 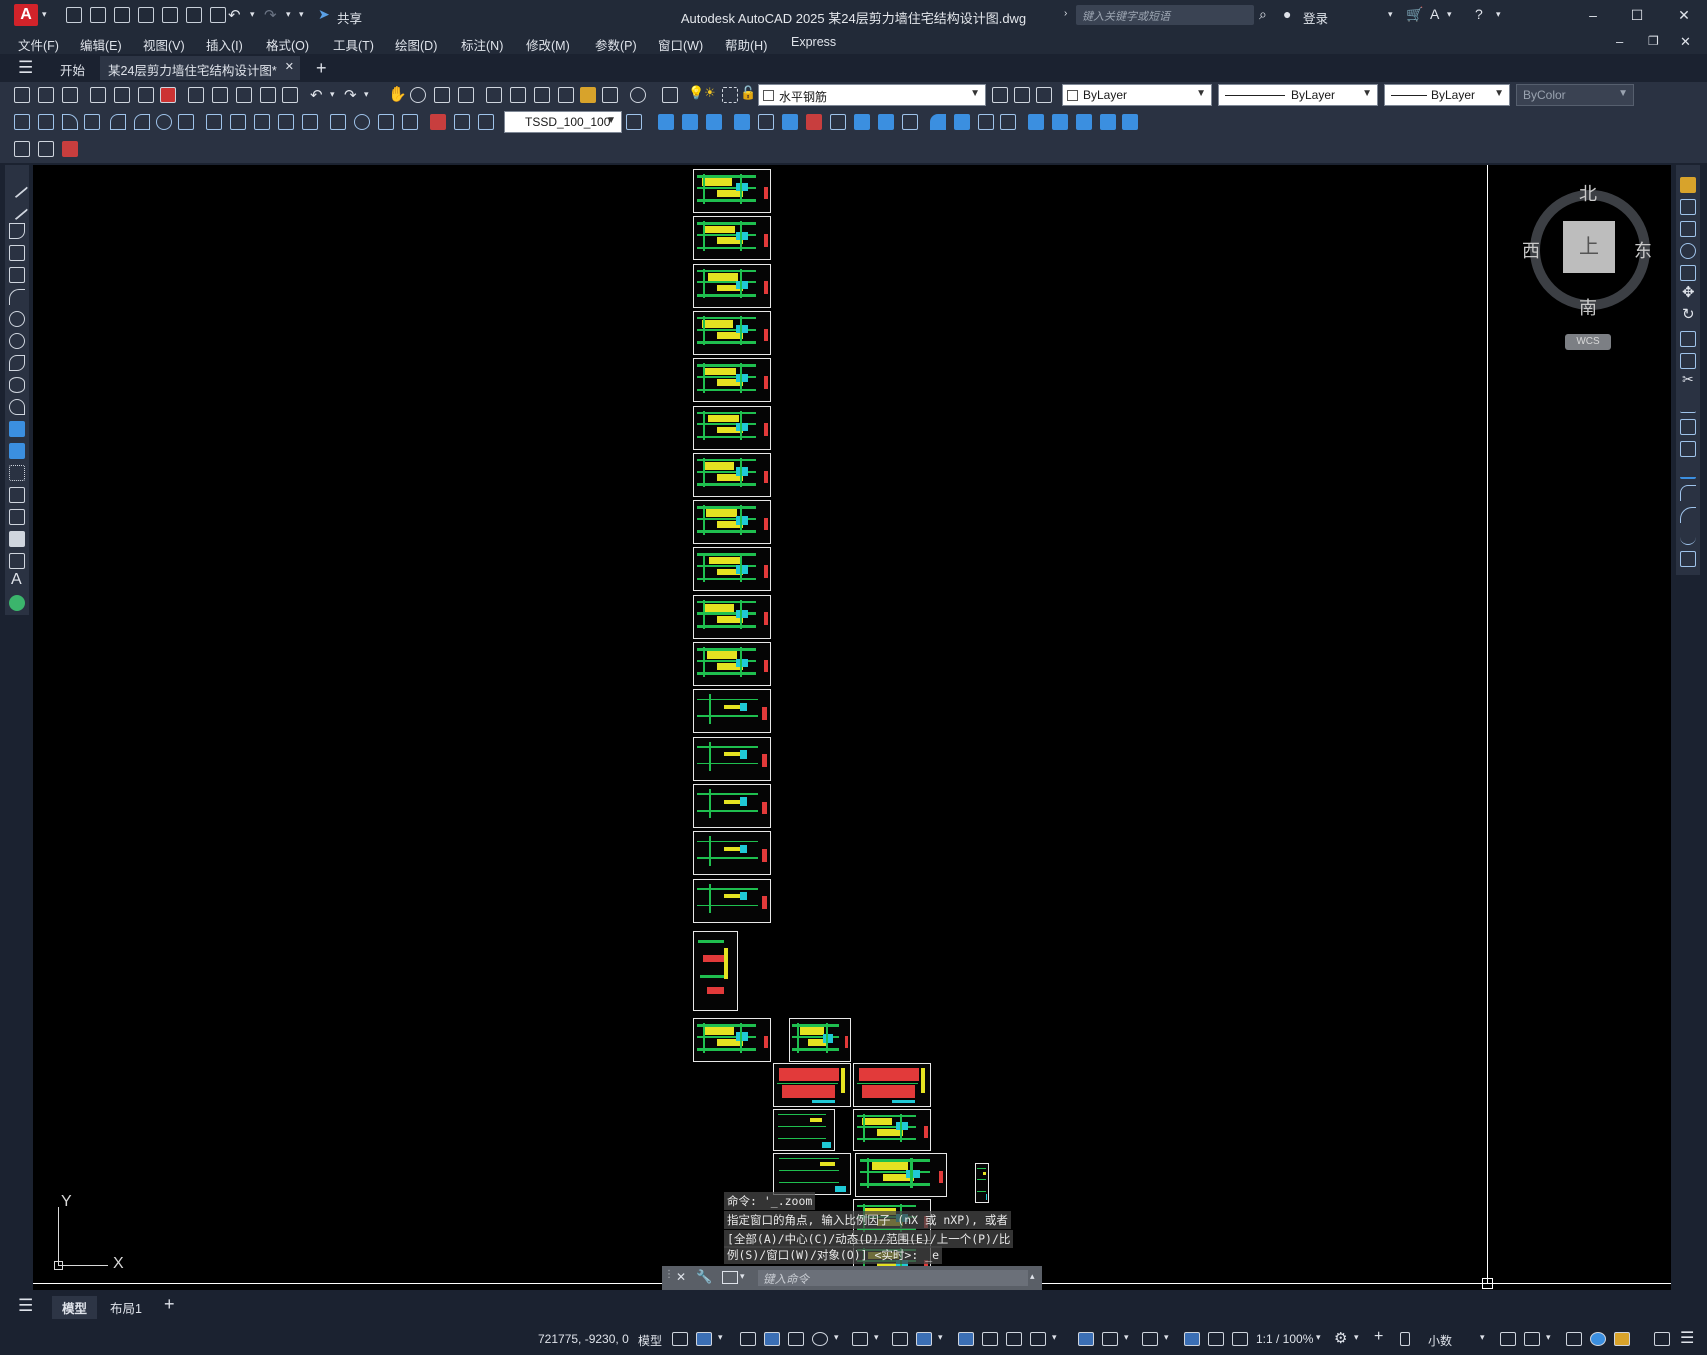 What do you see at coordinates (1588, 307) in the screenshot?
I see `compass-south: 南` at bounding box center [1588, 307].